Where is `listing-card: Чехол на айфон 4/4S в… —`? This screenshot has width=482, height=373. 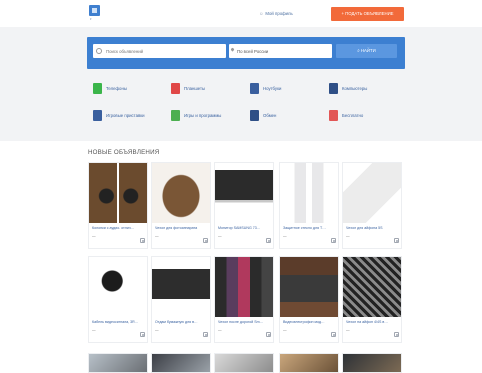 listing-card: Чехол на айфон 4/4S в… — is located at coordinates (372, 299).